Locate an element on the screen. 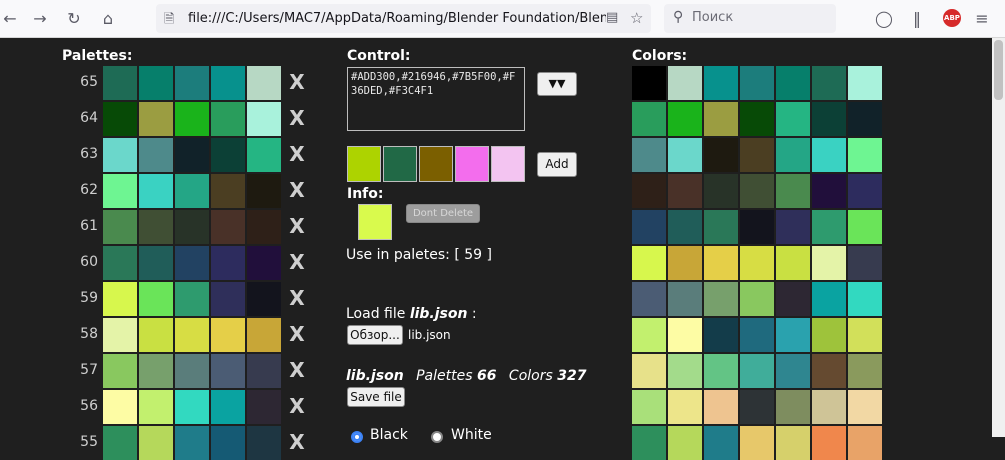  scrollbar-thumb is located at coordinates (998, 70).